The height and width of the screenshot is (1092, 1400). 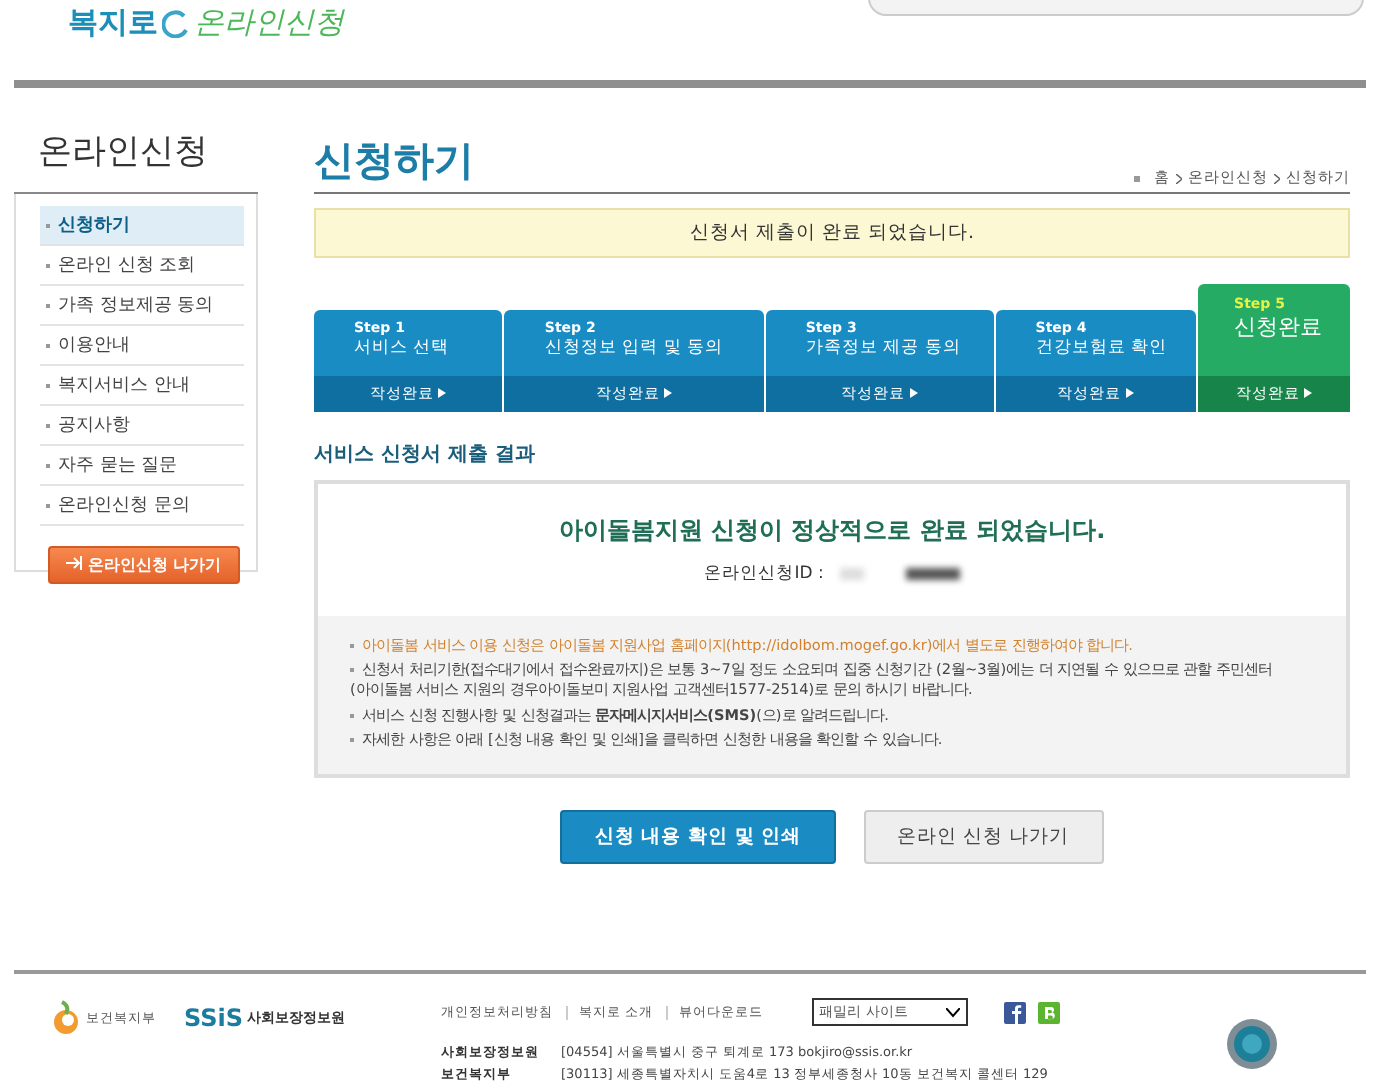 What do you see at coordinates (1048, 1012) in the screenshot?
I see `blog-icon` at bounding box center [1048, 1012].